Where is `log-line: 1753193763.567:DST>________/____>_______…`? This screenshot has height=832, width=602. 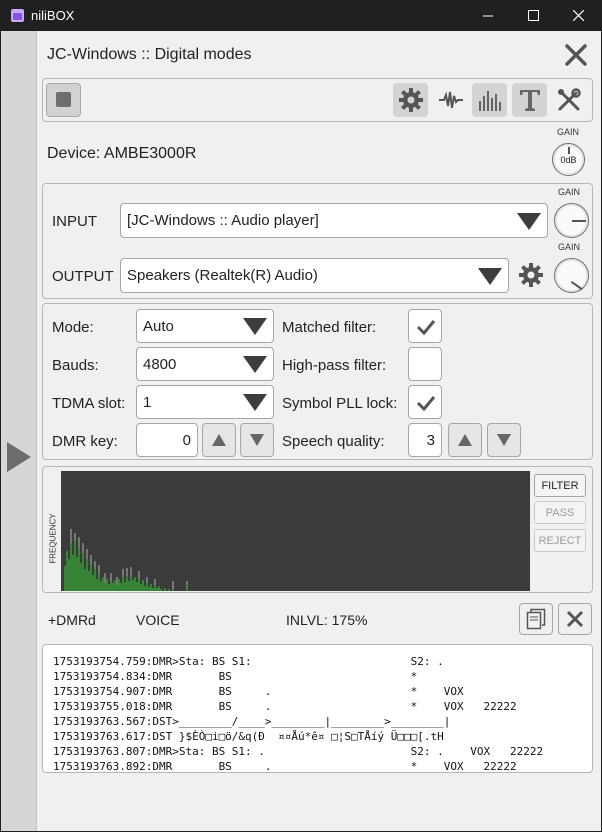 log-line: 1753193763.567:DST>________/____>_______… is located at coordinates (252, 721).